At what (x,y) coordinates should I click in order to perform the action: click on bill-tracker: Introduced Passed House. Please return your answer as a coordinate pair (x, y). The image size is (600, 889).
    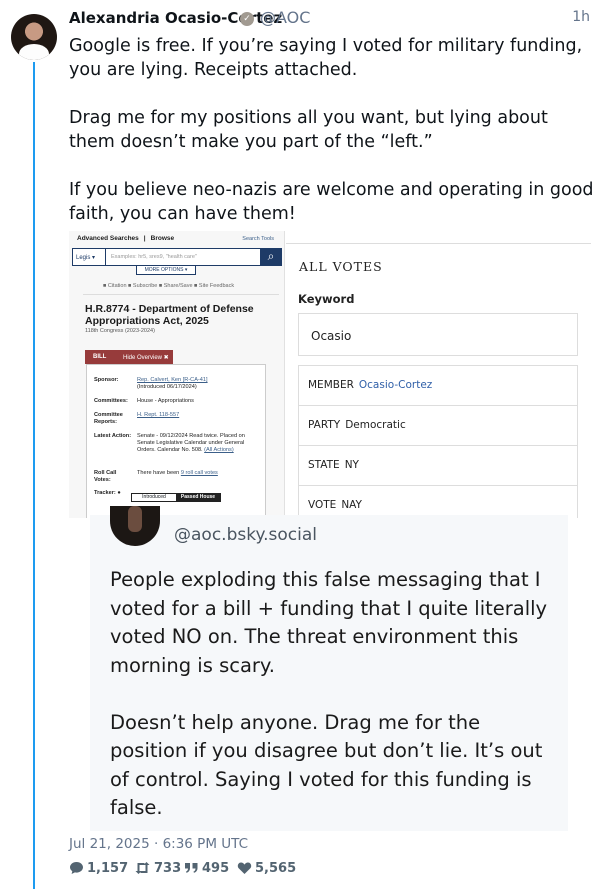
    Looking at the image, I should click on (176, 497).